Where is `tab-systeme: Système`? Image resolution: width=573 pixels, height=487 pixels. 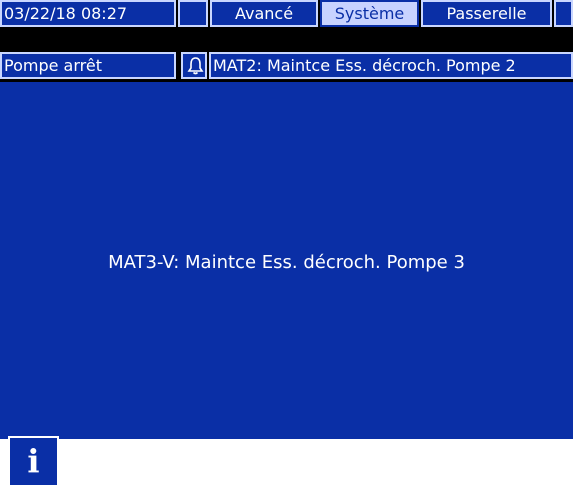 tab-systeme: Système is located at coordinates (369, 13).